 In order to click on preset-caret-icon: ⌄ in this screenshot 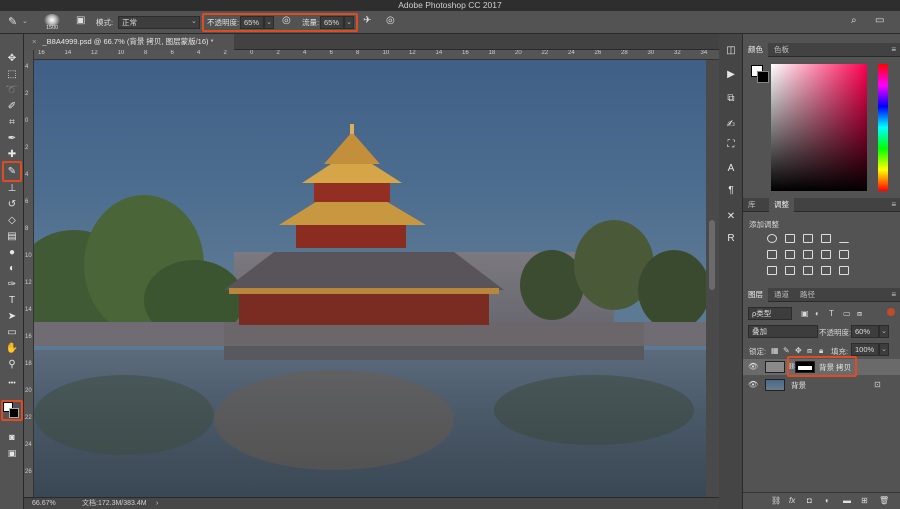, I will do `click(25, 21)`.